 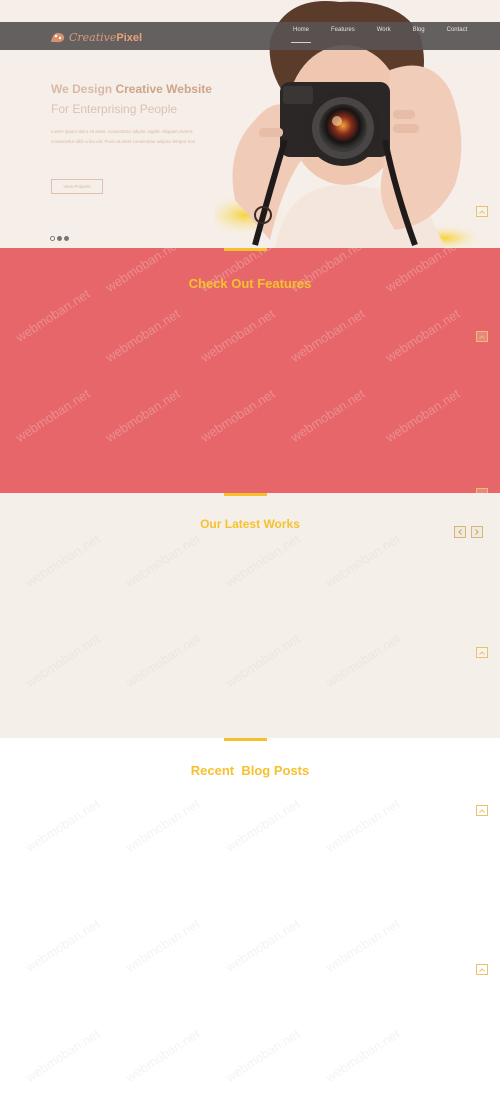 What do you see at coordinates (214, 770) in the screenshot?
I see `blog-title-plain: Recent` at bounding box center [214, 770].